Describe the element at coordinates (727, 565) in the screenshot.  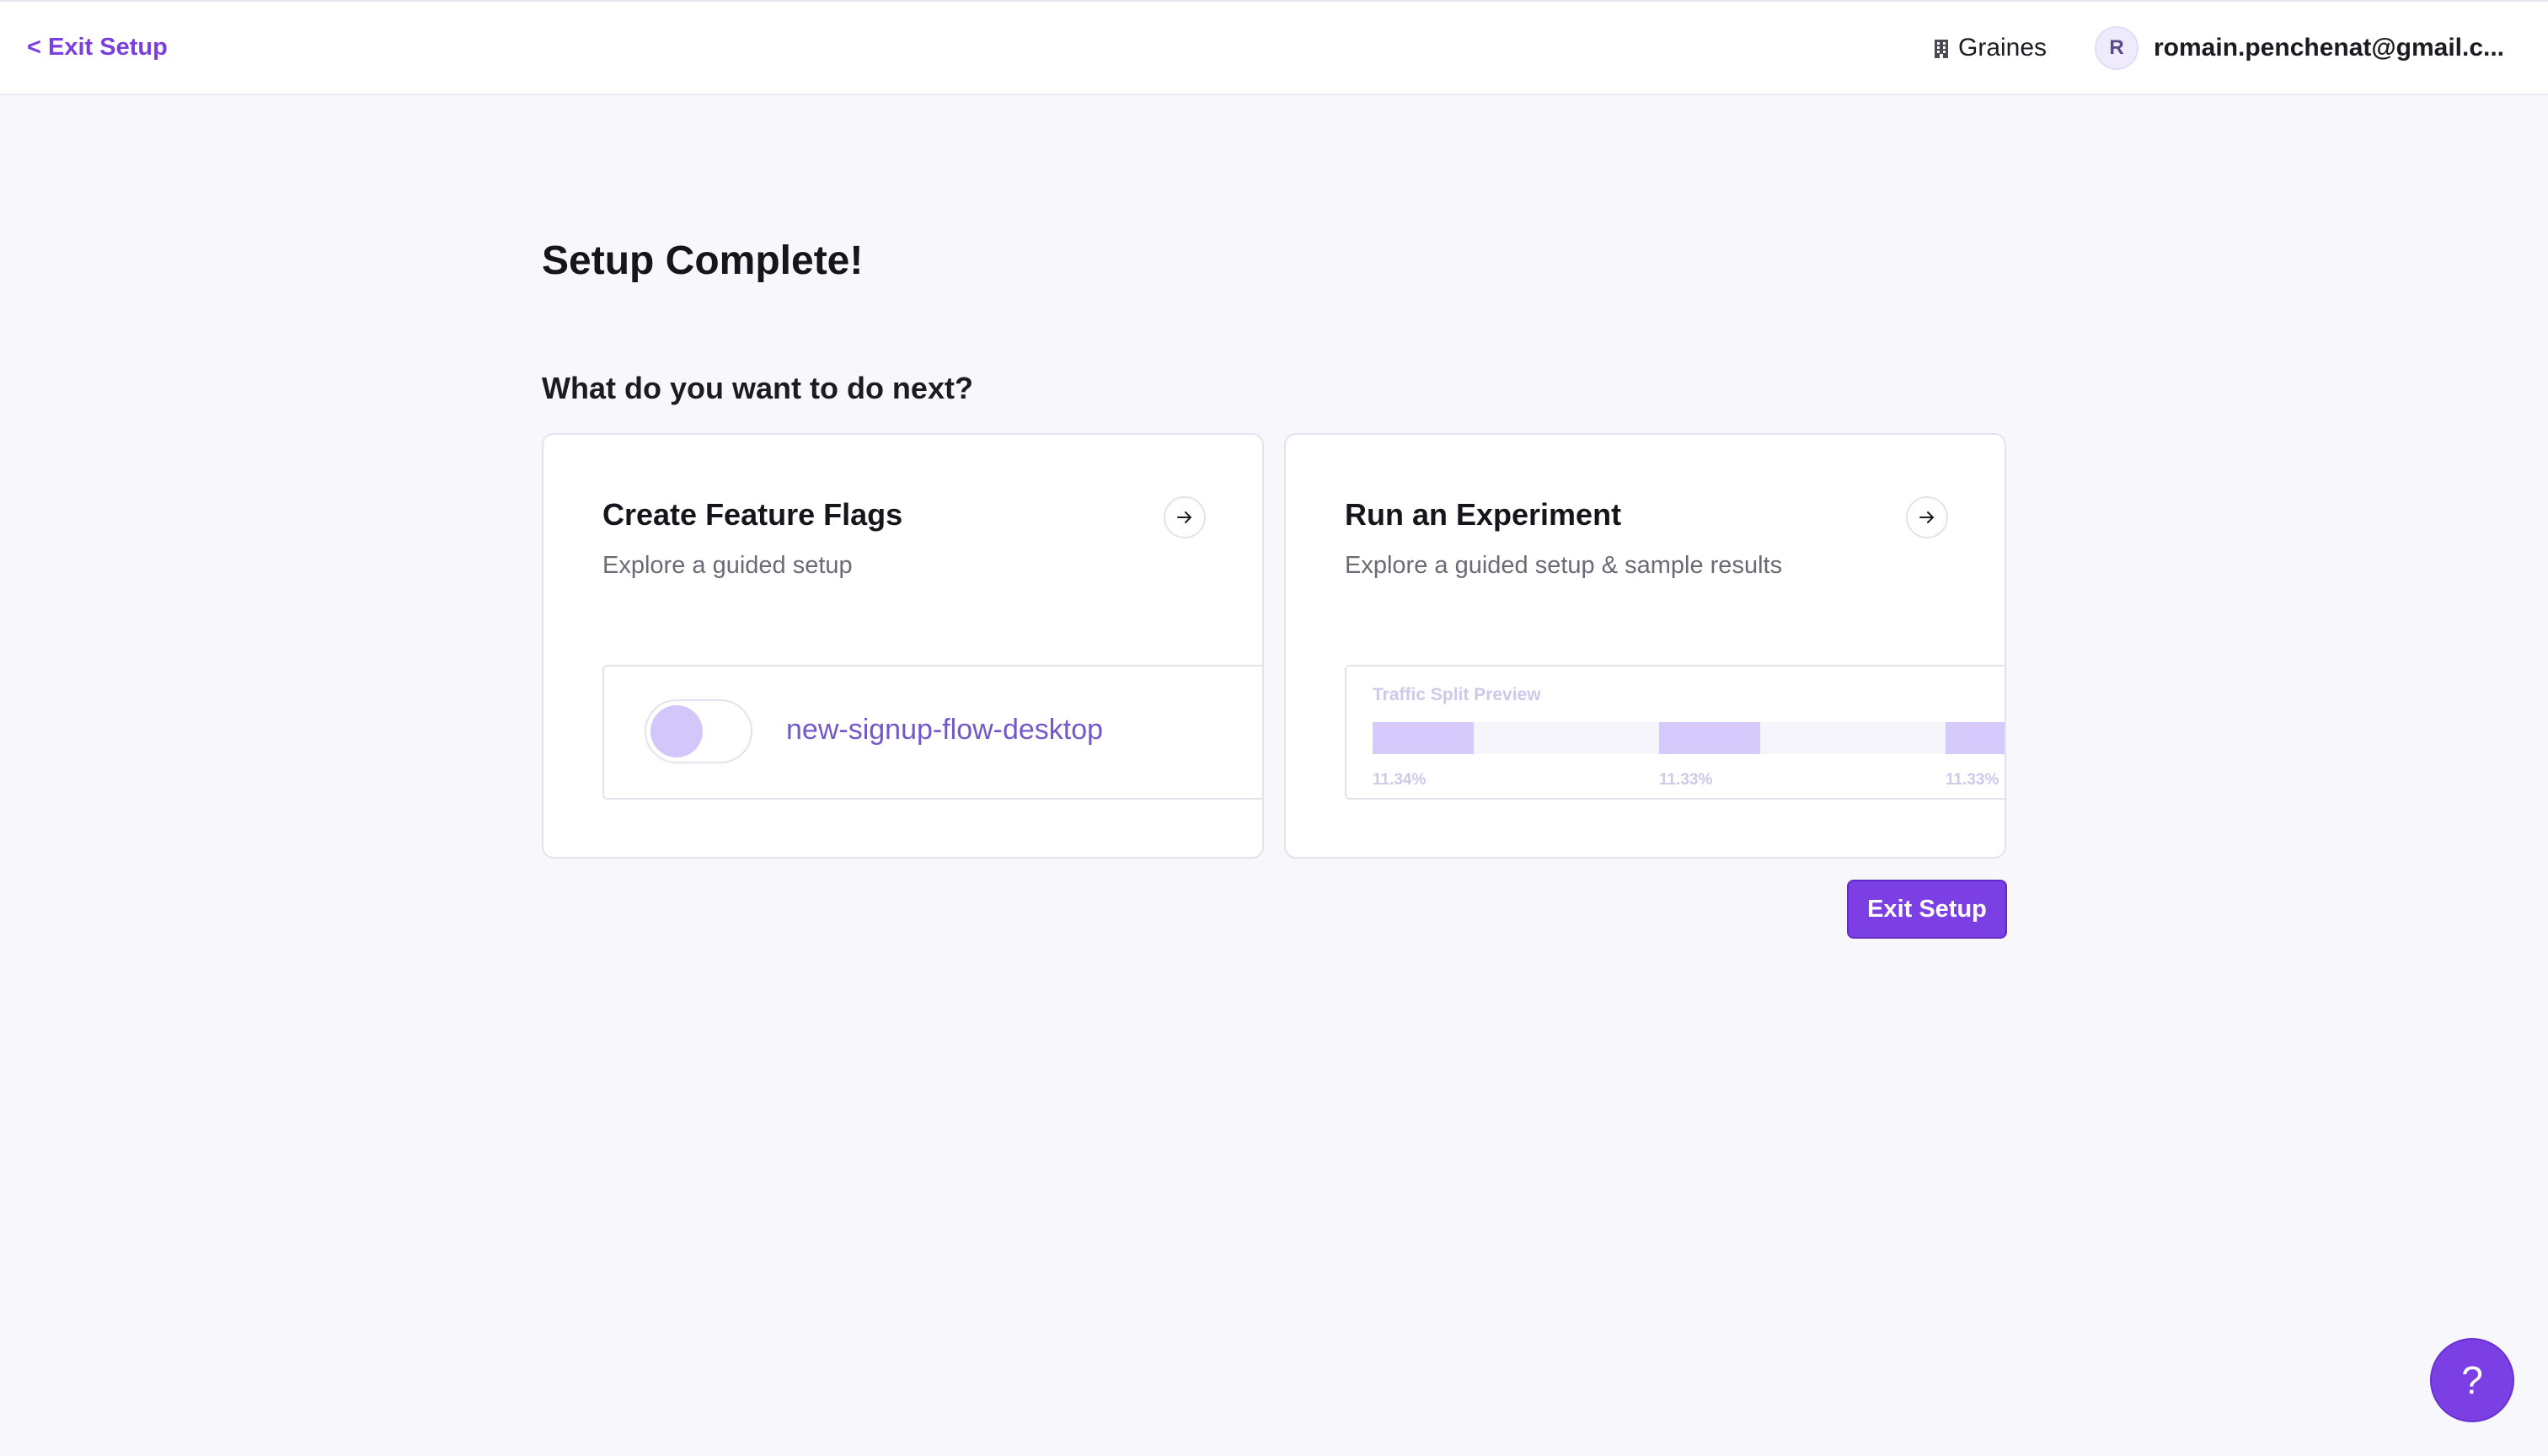
I see `card-description: Explore a guided setup` at that location.